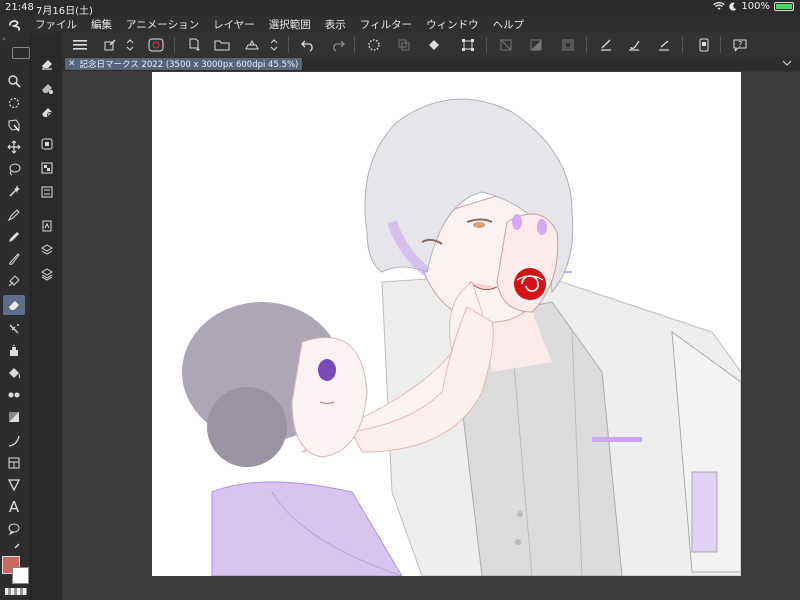 This screenshot has height=600, width=800. Describe the element at coordinates (103, 24) in the screenshot. I see `menu-edit: 編集` at that location.